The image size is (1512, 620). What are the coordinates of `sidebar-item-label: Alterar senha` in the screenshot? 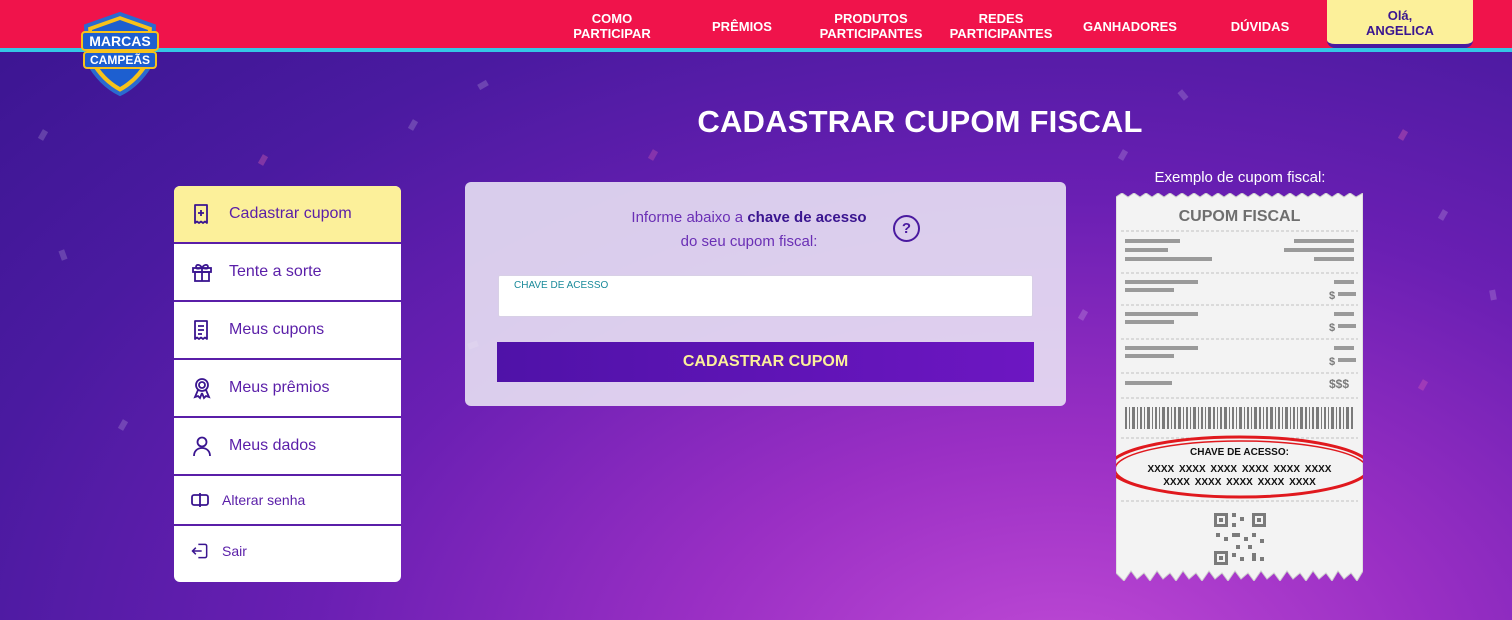 It's located at (264, 500).